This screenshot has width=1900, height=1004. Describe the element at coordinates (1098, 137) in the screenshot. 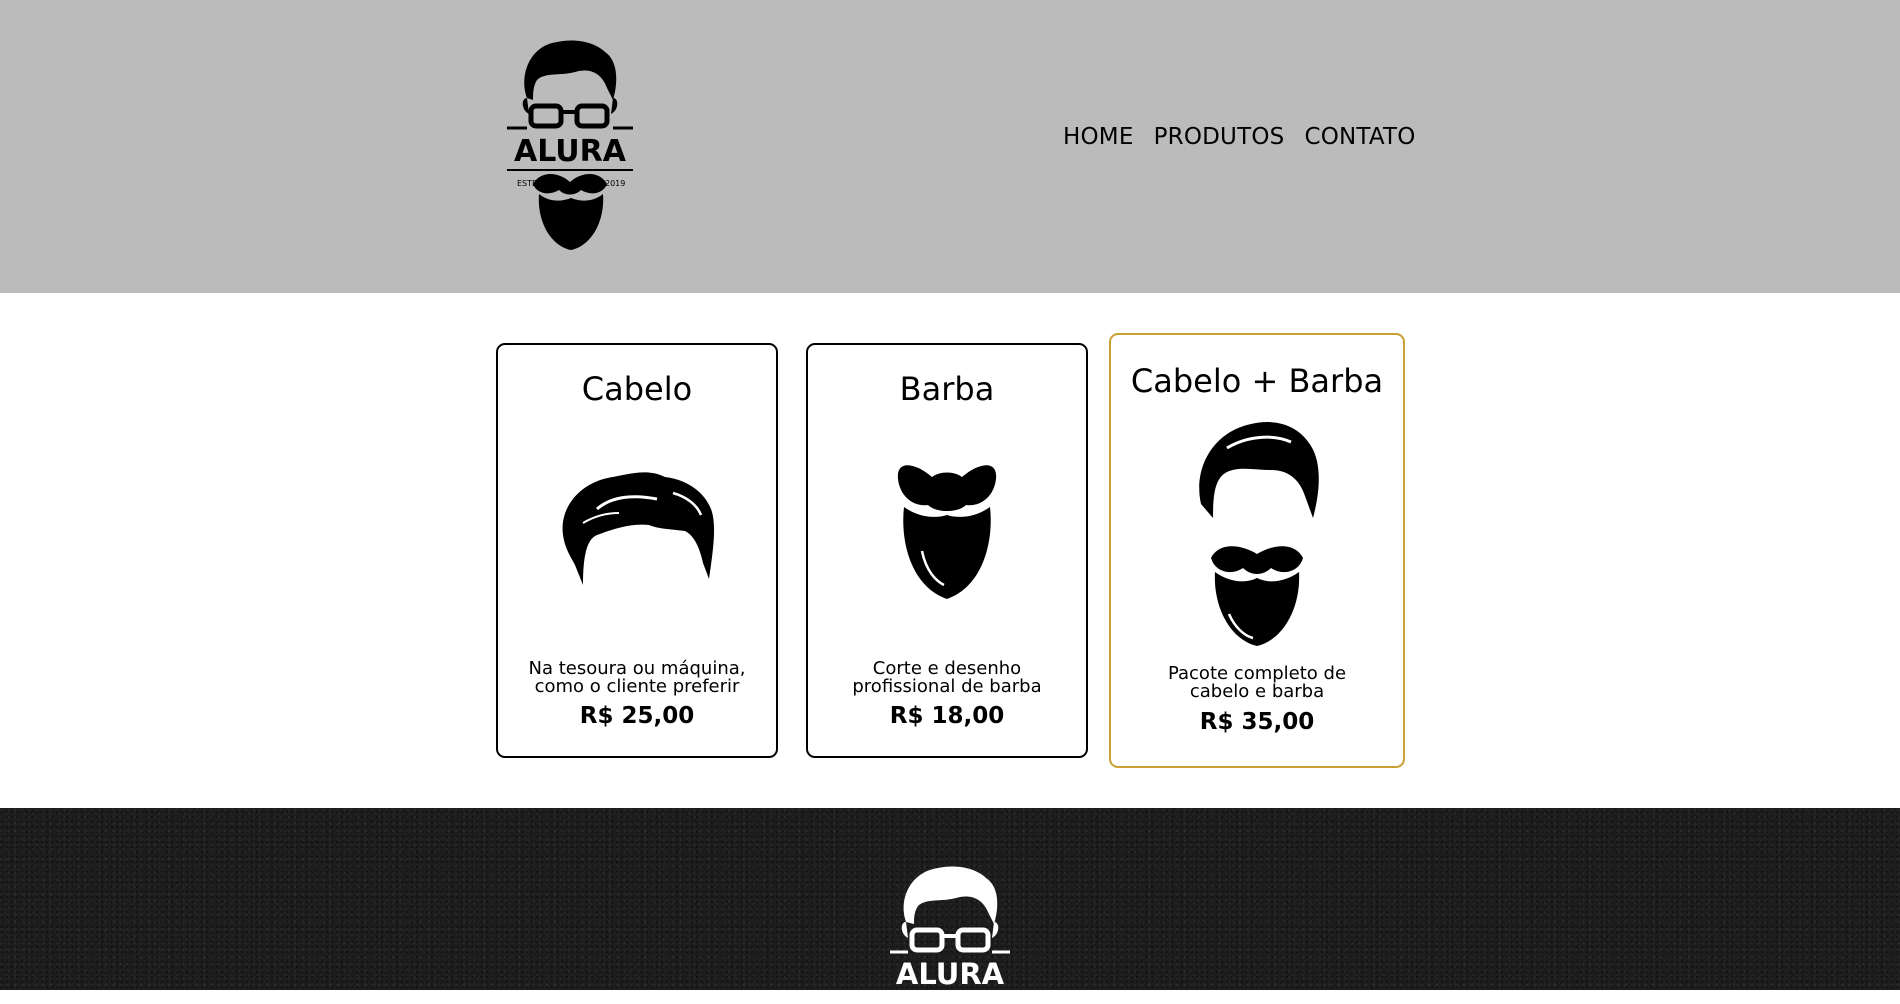

I see `nav-home: HOME` at that location.